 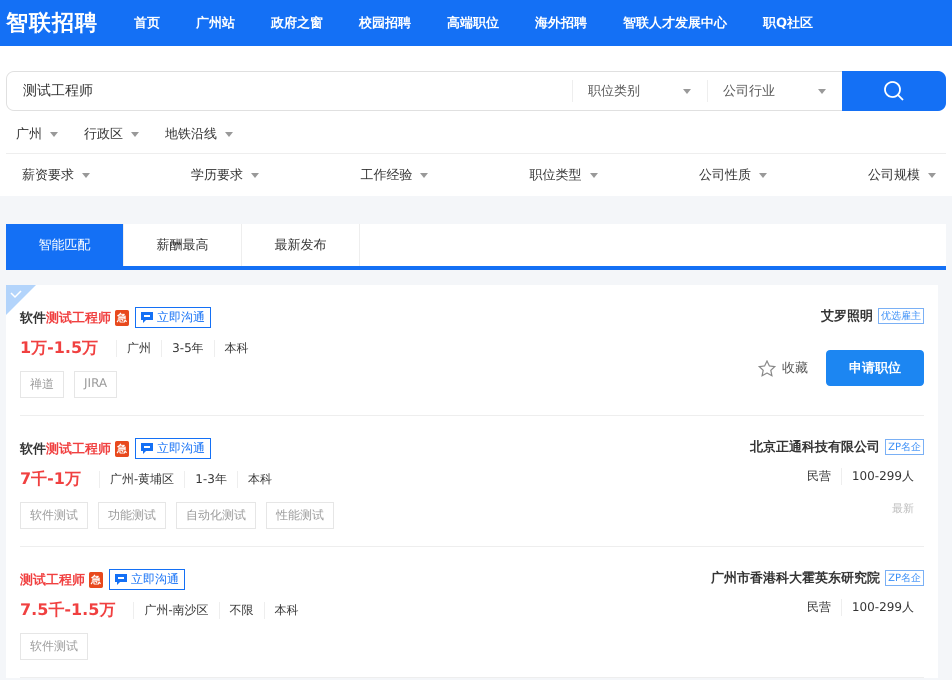 What do you see at coordinates (732, 175) in the screenshot?
I see `filter-dropdown: 公司性质` at bounding box center [732, 175].